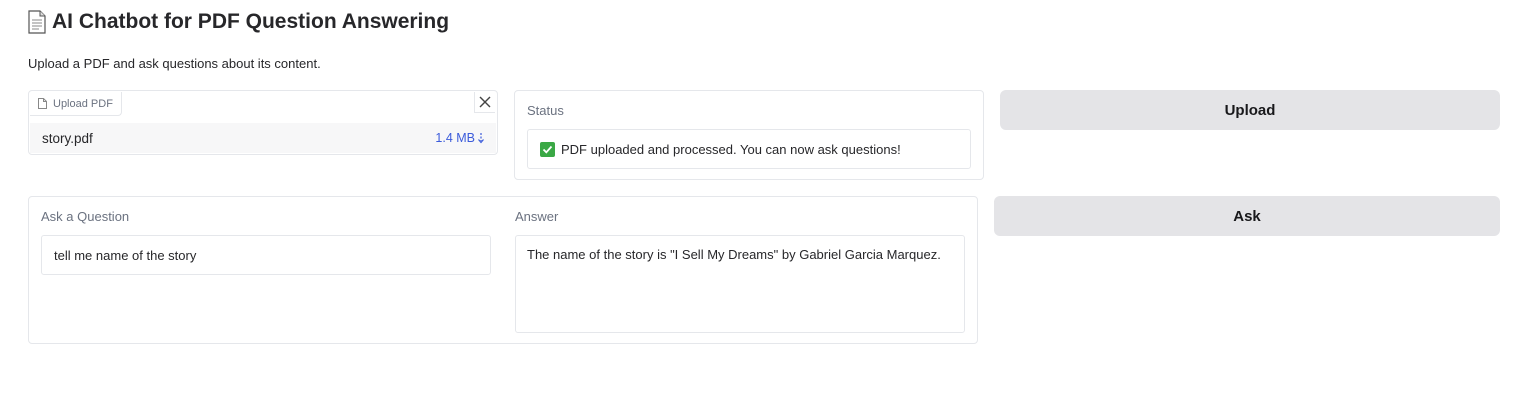 This screenshot has height=412, width=1537. What do you see at coordinates (1247, 216) in the screenshot?
I see `ask-button: Ask` at bounding box center [1247, 216].